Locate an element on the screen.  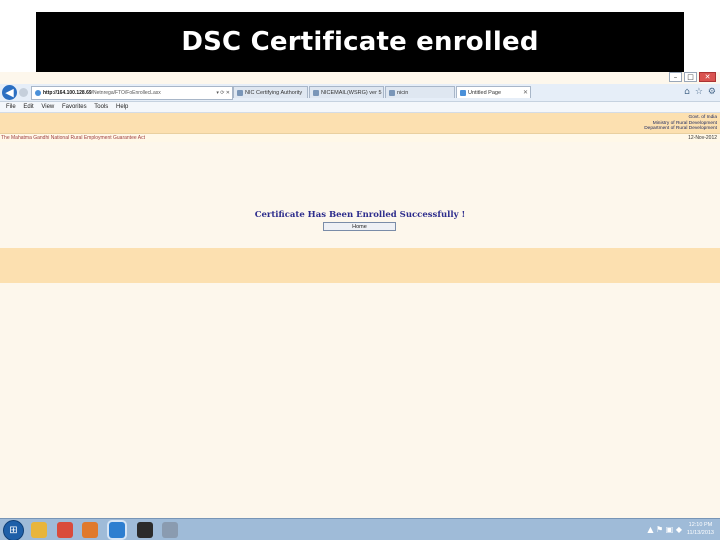
address-host: http://164.100.128.69 is located at coordinates (67, 93).